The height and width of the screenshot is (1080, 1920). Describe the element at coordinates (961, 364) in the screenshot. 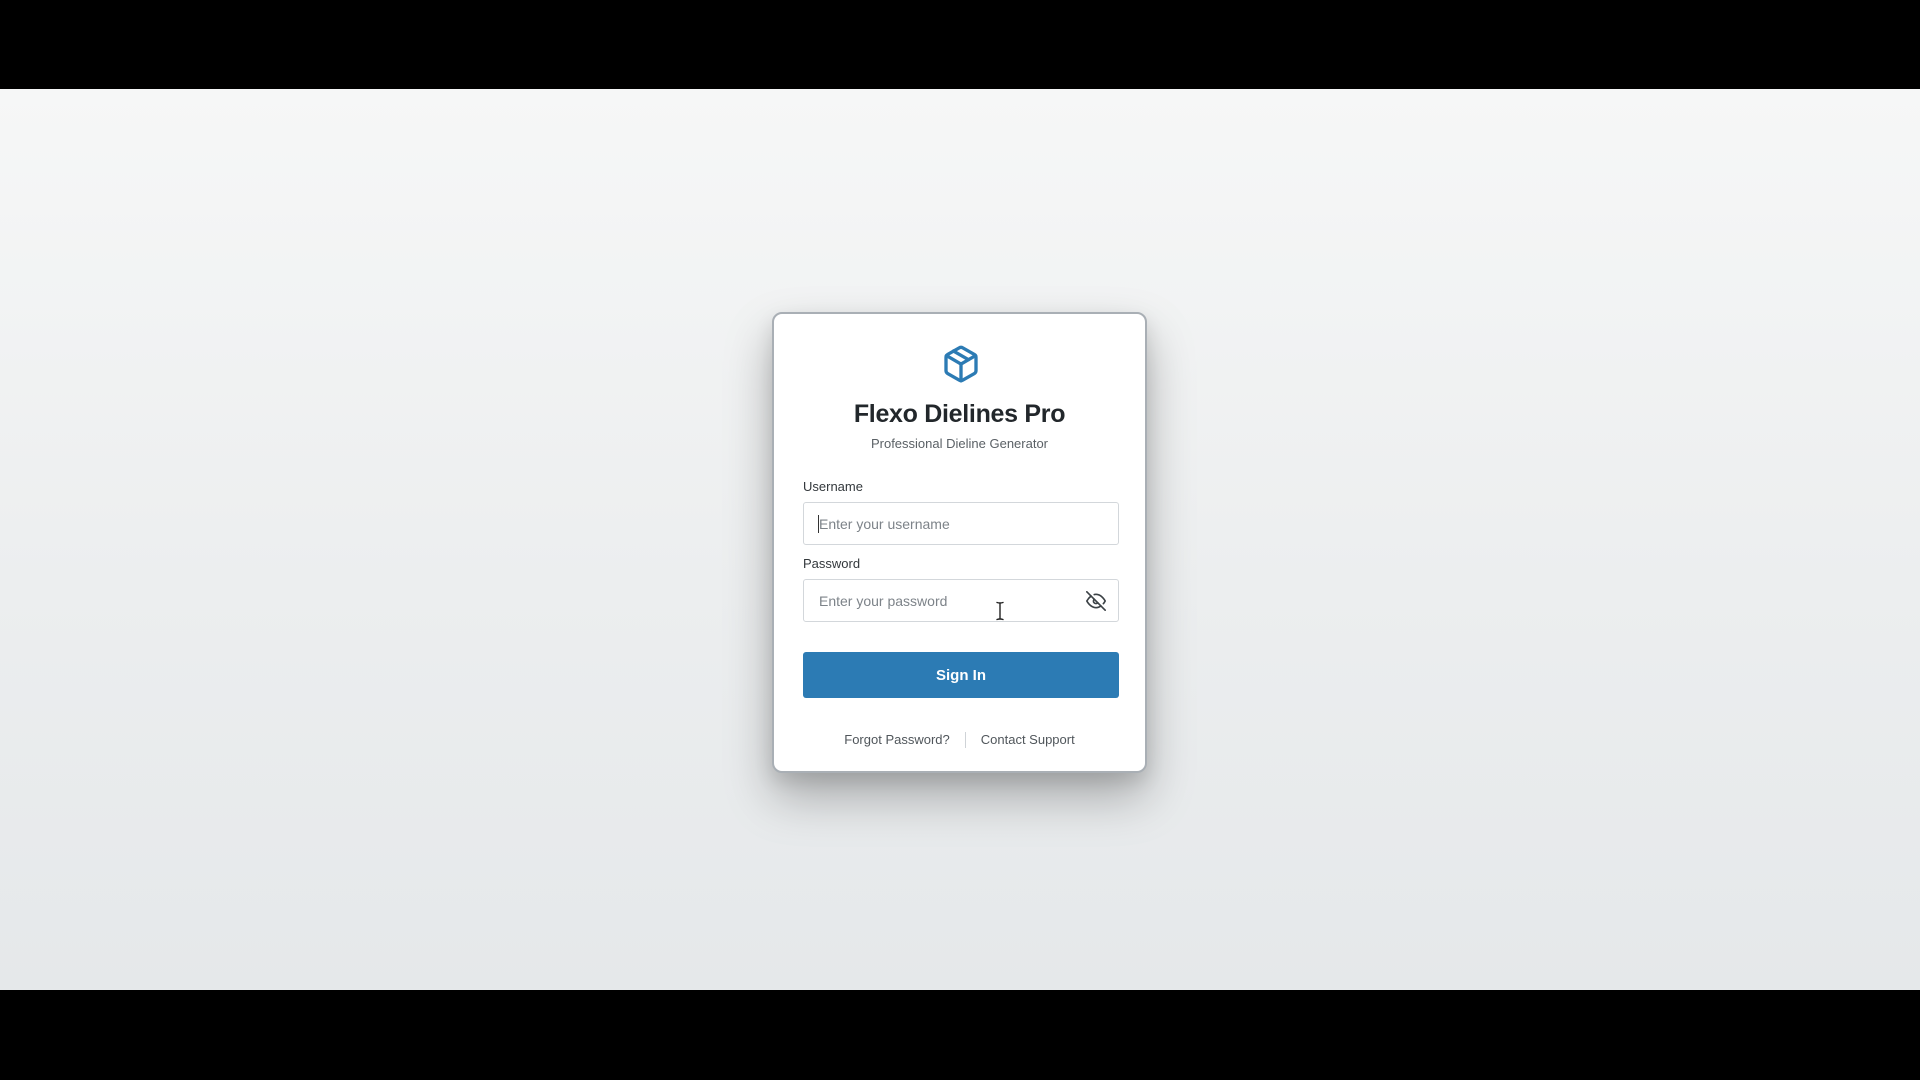

I see `package-box-icon` at that location.